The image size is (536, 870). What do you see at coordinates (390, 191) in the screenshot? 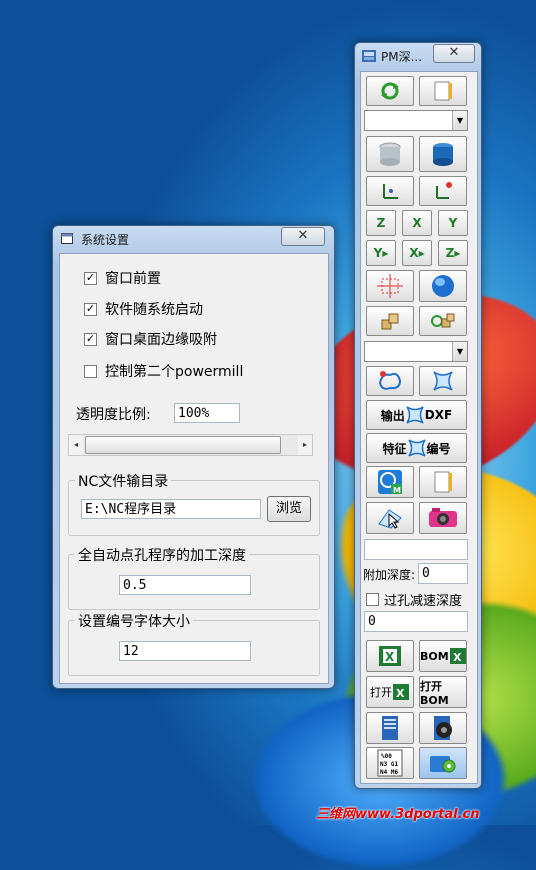
I see `workplane-button` at bounding box center [390, 191].